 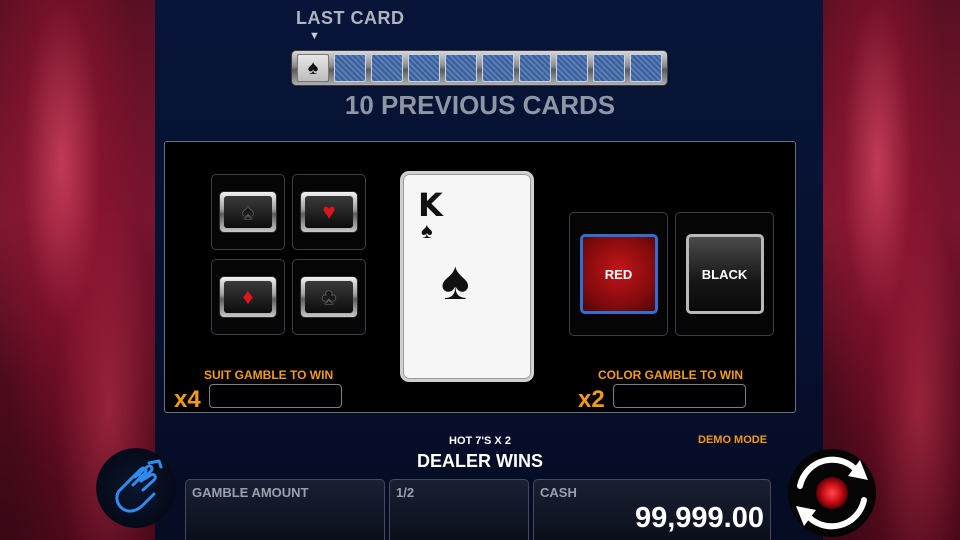 I want to click on color-win-field, so click(x=679, y=396).